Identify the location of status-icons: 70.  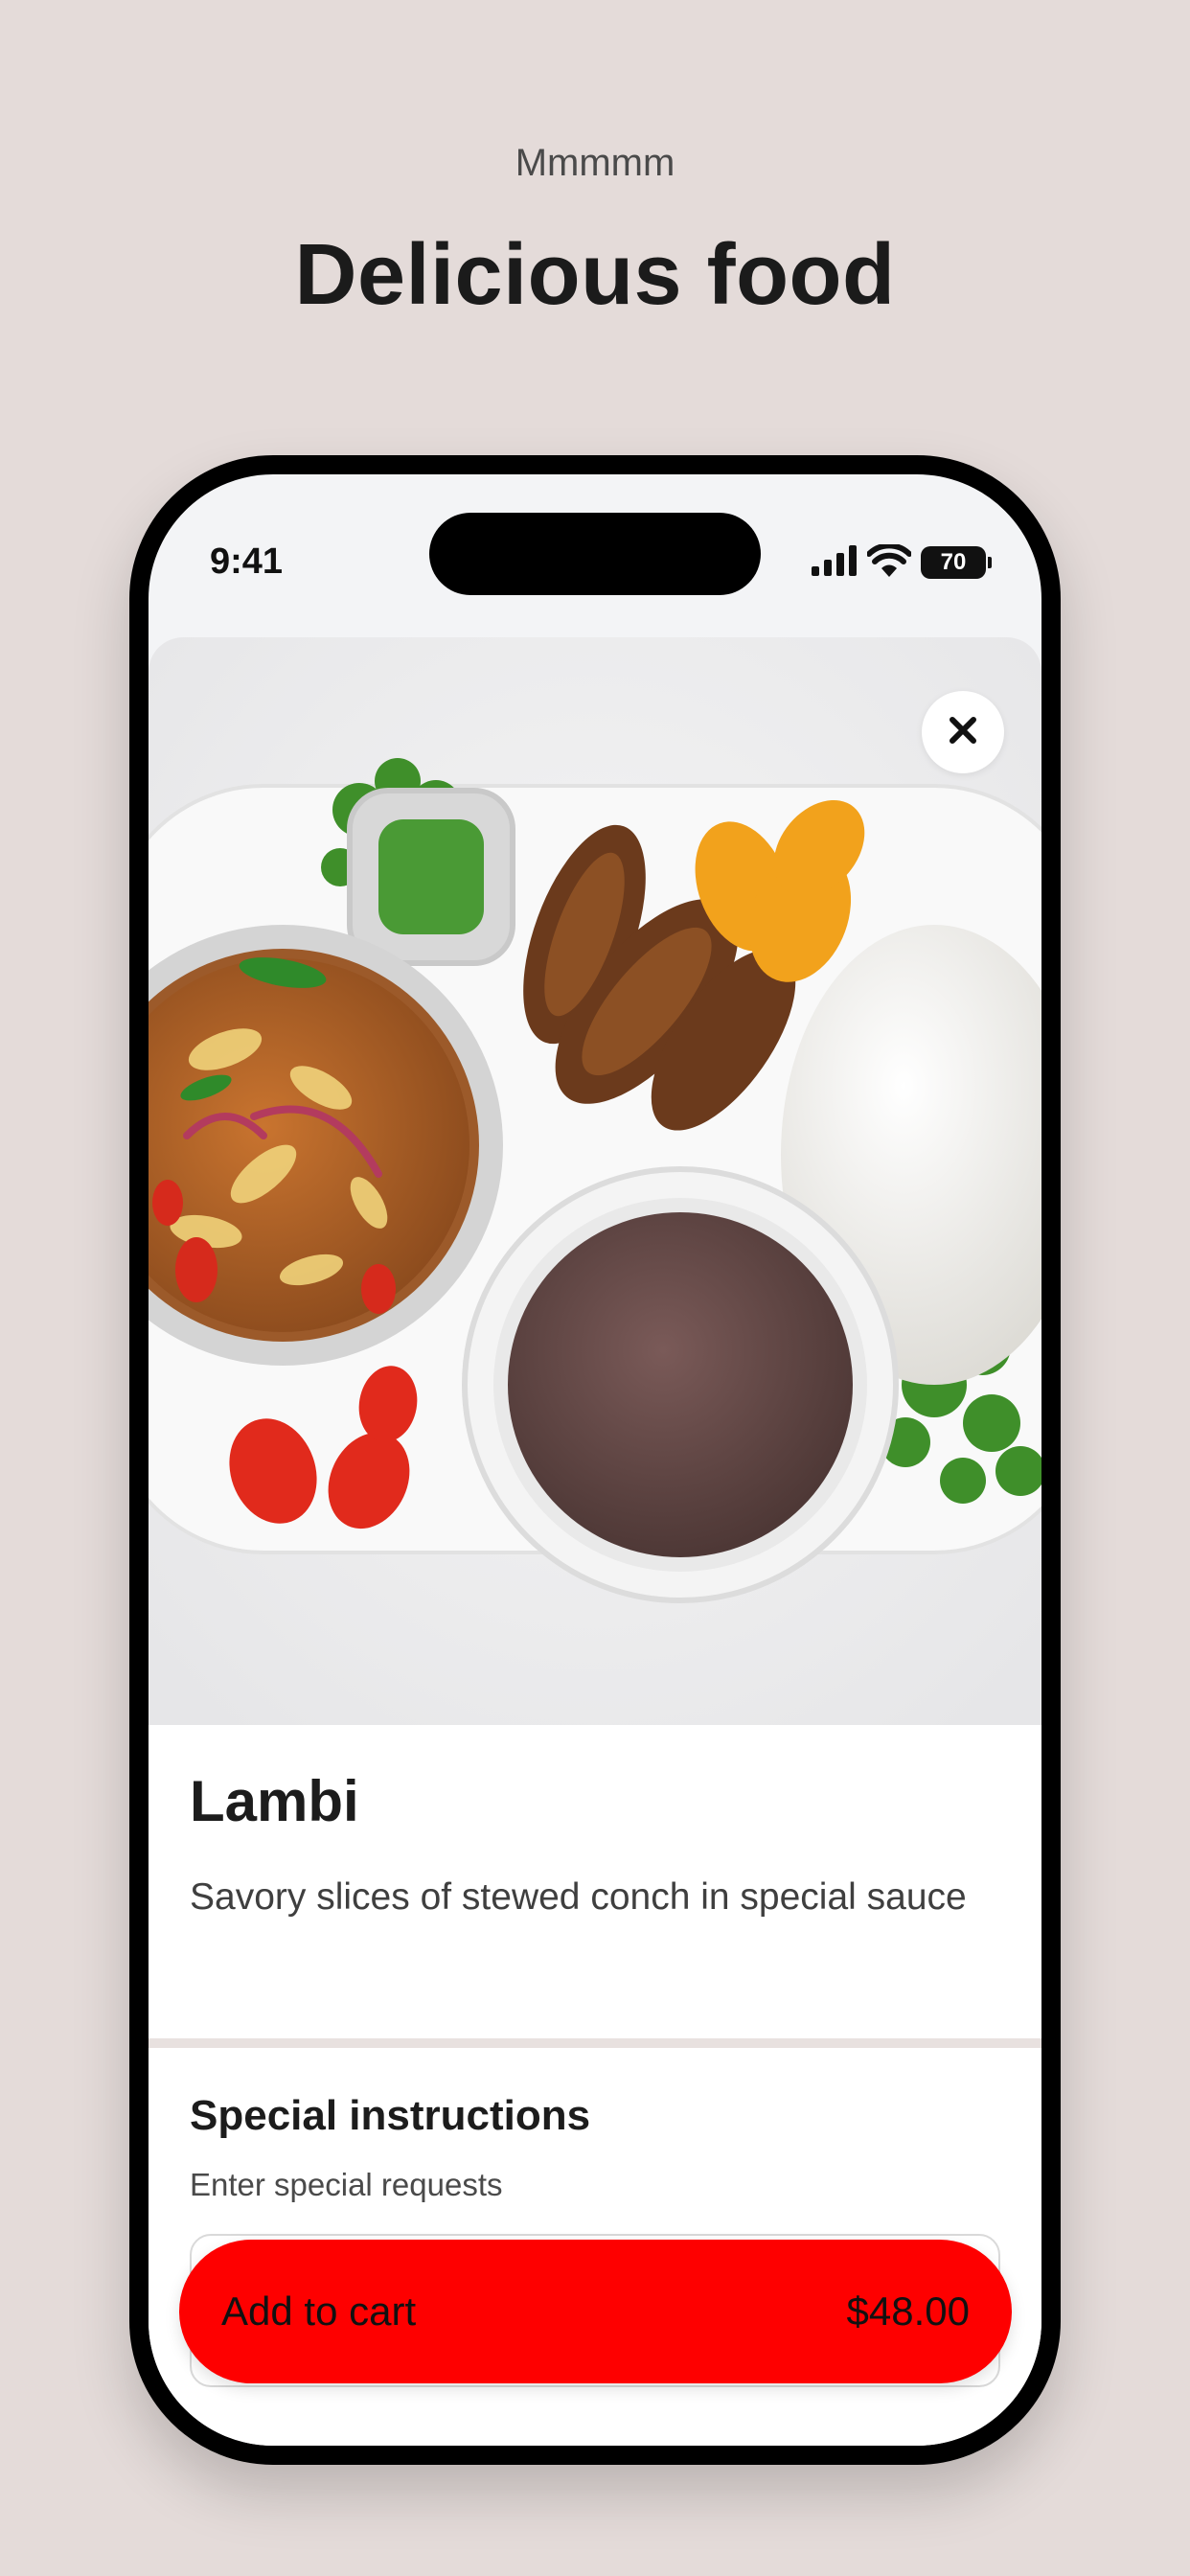
(902, 561).